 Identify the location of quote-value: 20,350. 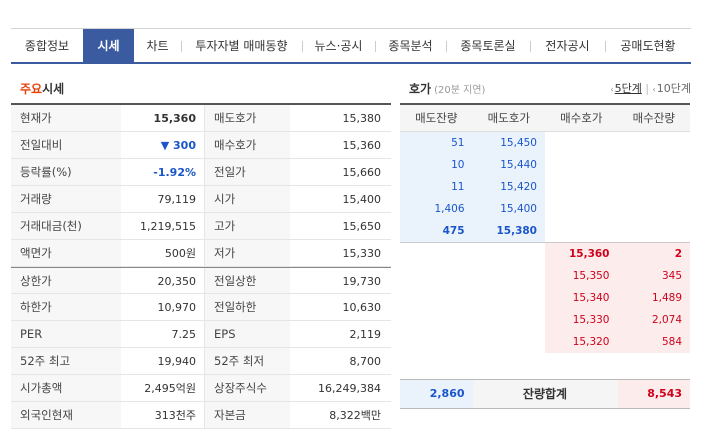
(177, 281).